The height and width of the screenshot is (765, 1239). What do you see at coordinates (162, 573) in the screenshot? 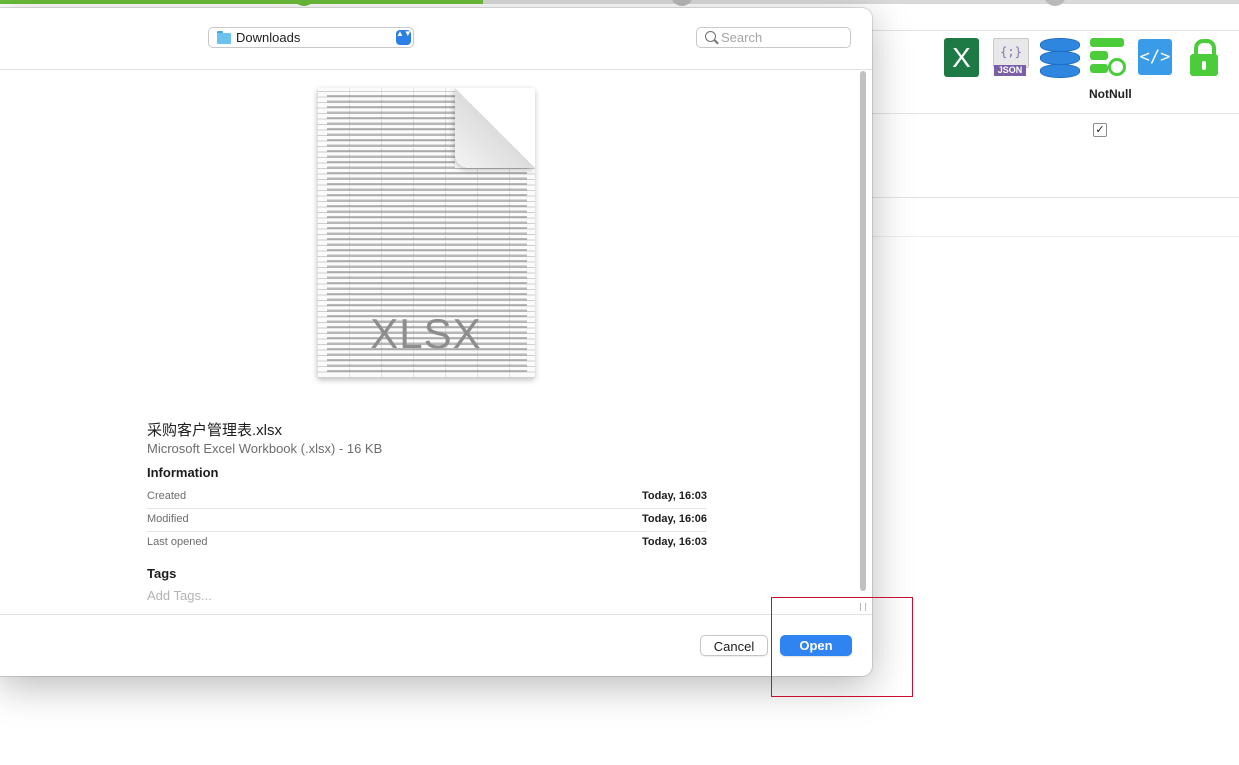
I see `tags-heading: Tags` at bounding box center [162, 573].